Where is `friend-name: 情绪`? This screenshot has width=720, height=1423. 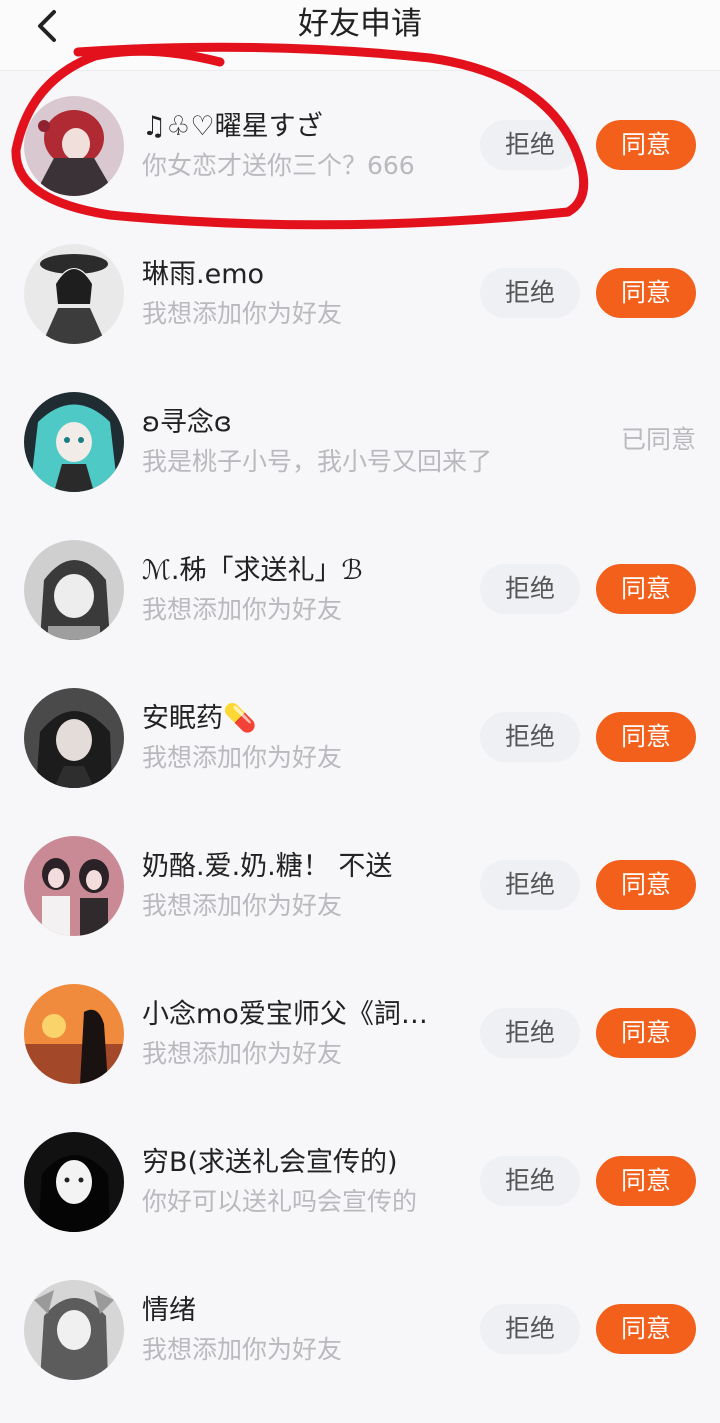 friend-name: 情绪 is located at coordinates (169, 1310).